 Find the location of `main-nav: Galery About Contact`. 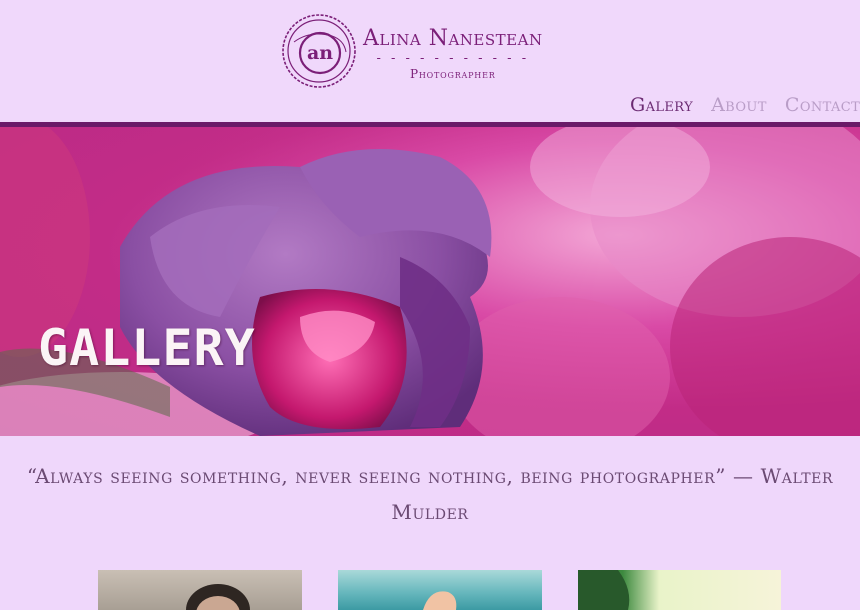

main-nav: Galery About Contact is located at coordinates (745, 105).